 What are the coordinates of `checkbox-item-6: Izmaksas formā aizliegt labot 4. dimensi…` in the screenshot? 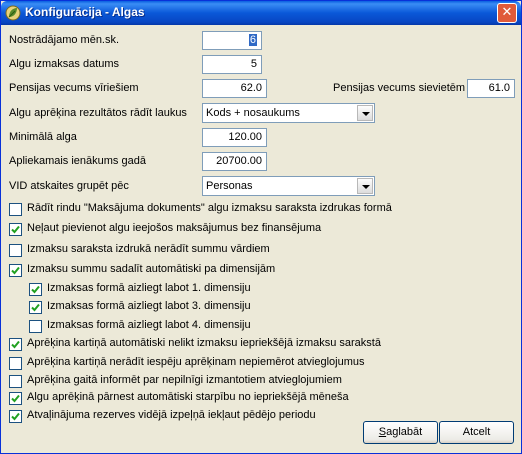 It's located at (269, 327).